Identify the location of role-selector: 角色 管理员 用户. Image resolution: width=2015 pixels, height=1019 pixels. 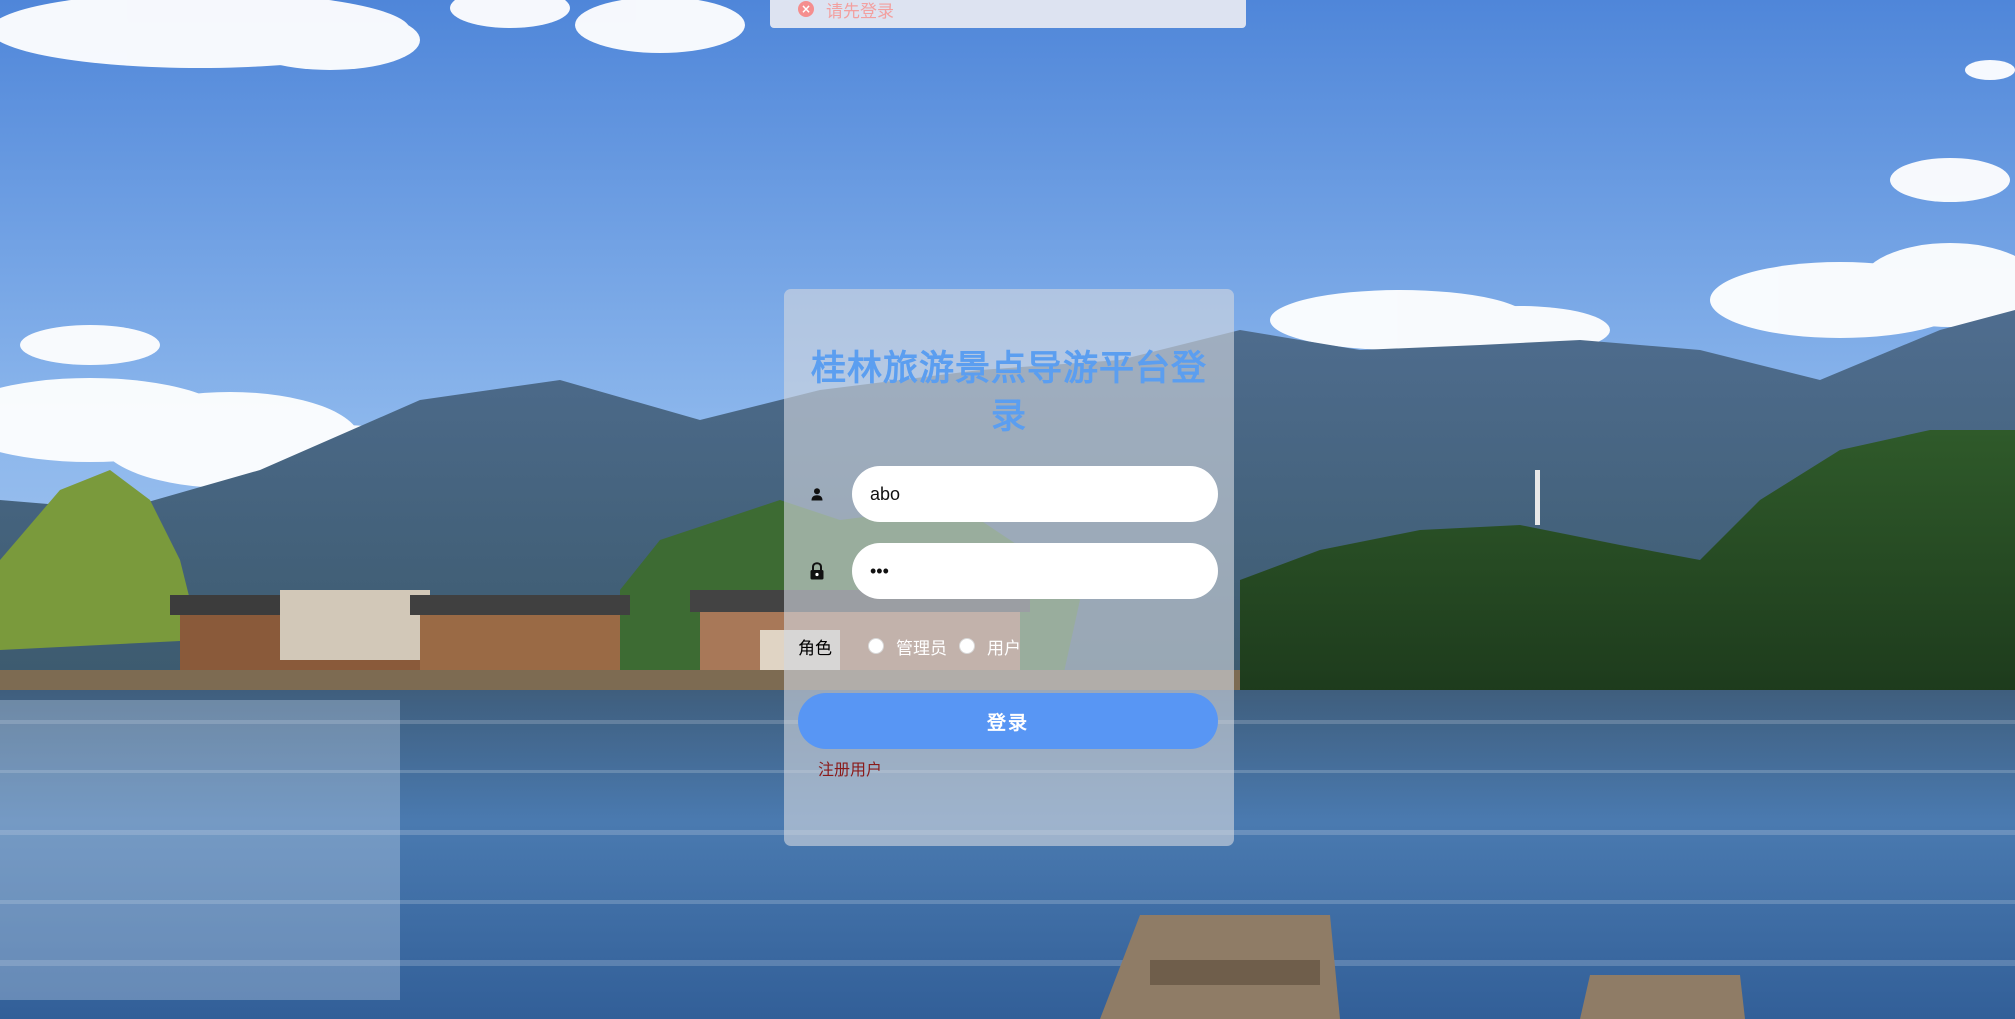
(915, 646).